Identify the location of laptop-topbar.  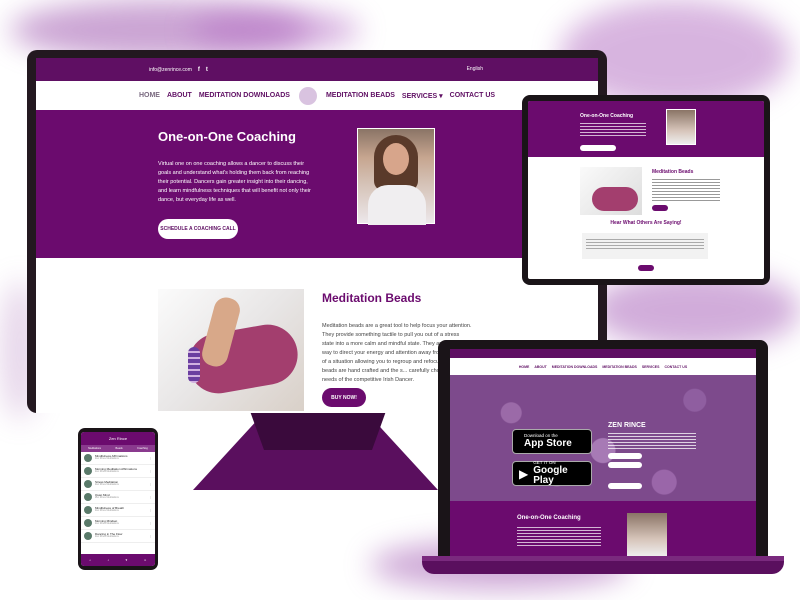
(603, 353).